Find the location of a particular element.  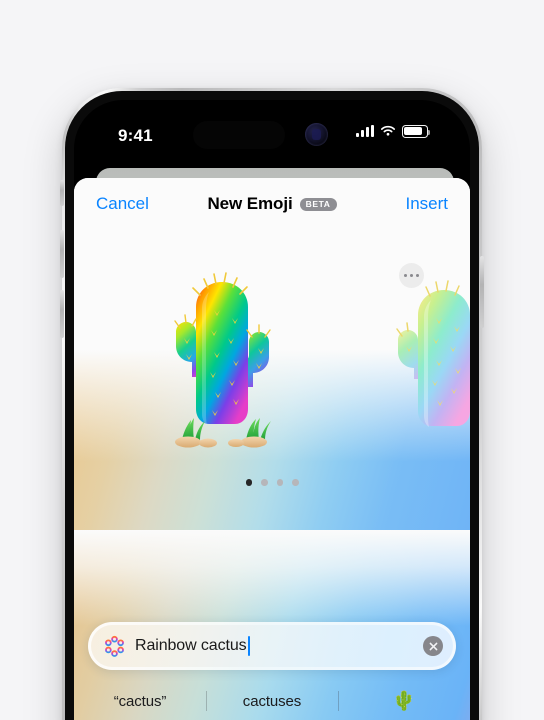

signal-bars-icon is located at coordinates (365, 131).